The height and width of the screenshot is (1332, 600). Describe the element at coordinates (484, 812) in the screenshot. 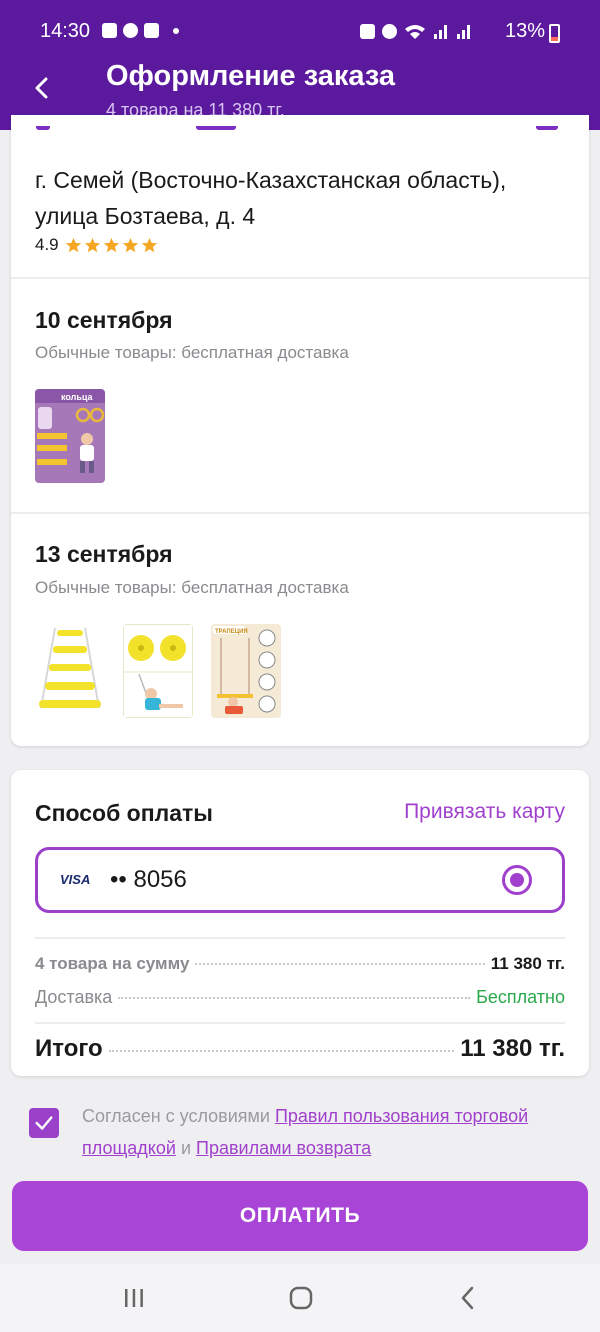

I see `link-card-button: Привязать карту` at that location.